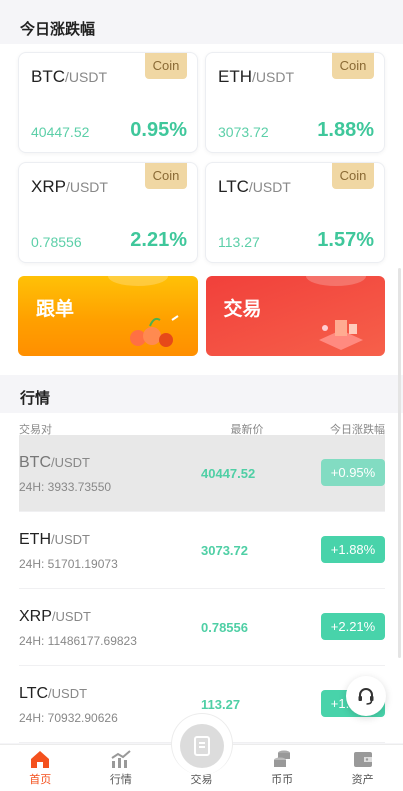  Describe the element at coordinates (68, 564) in the screenshot. I see `row-volume: 24H: 51701.19073` at that location.